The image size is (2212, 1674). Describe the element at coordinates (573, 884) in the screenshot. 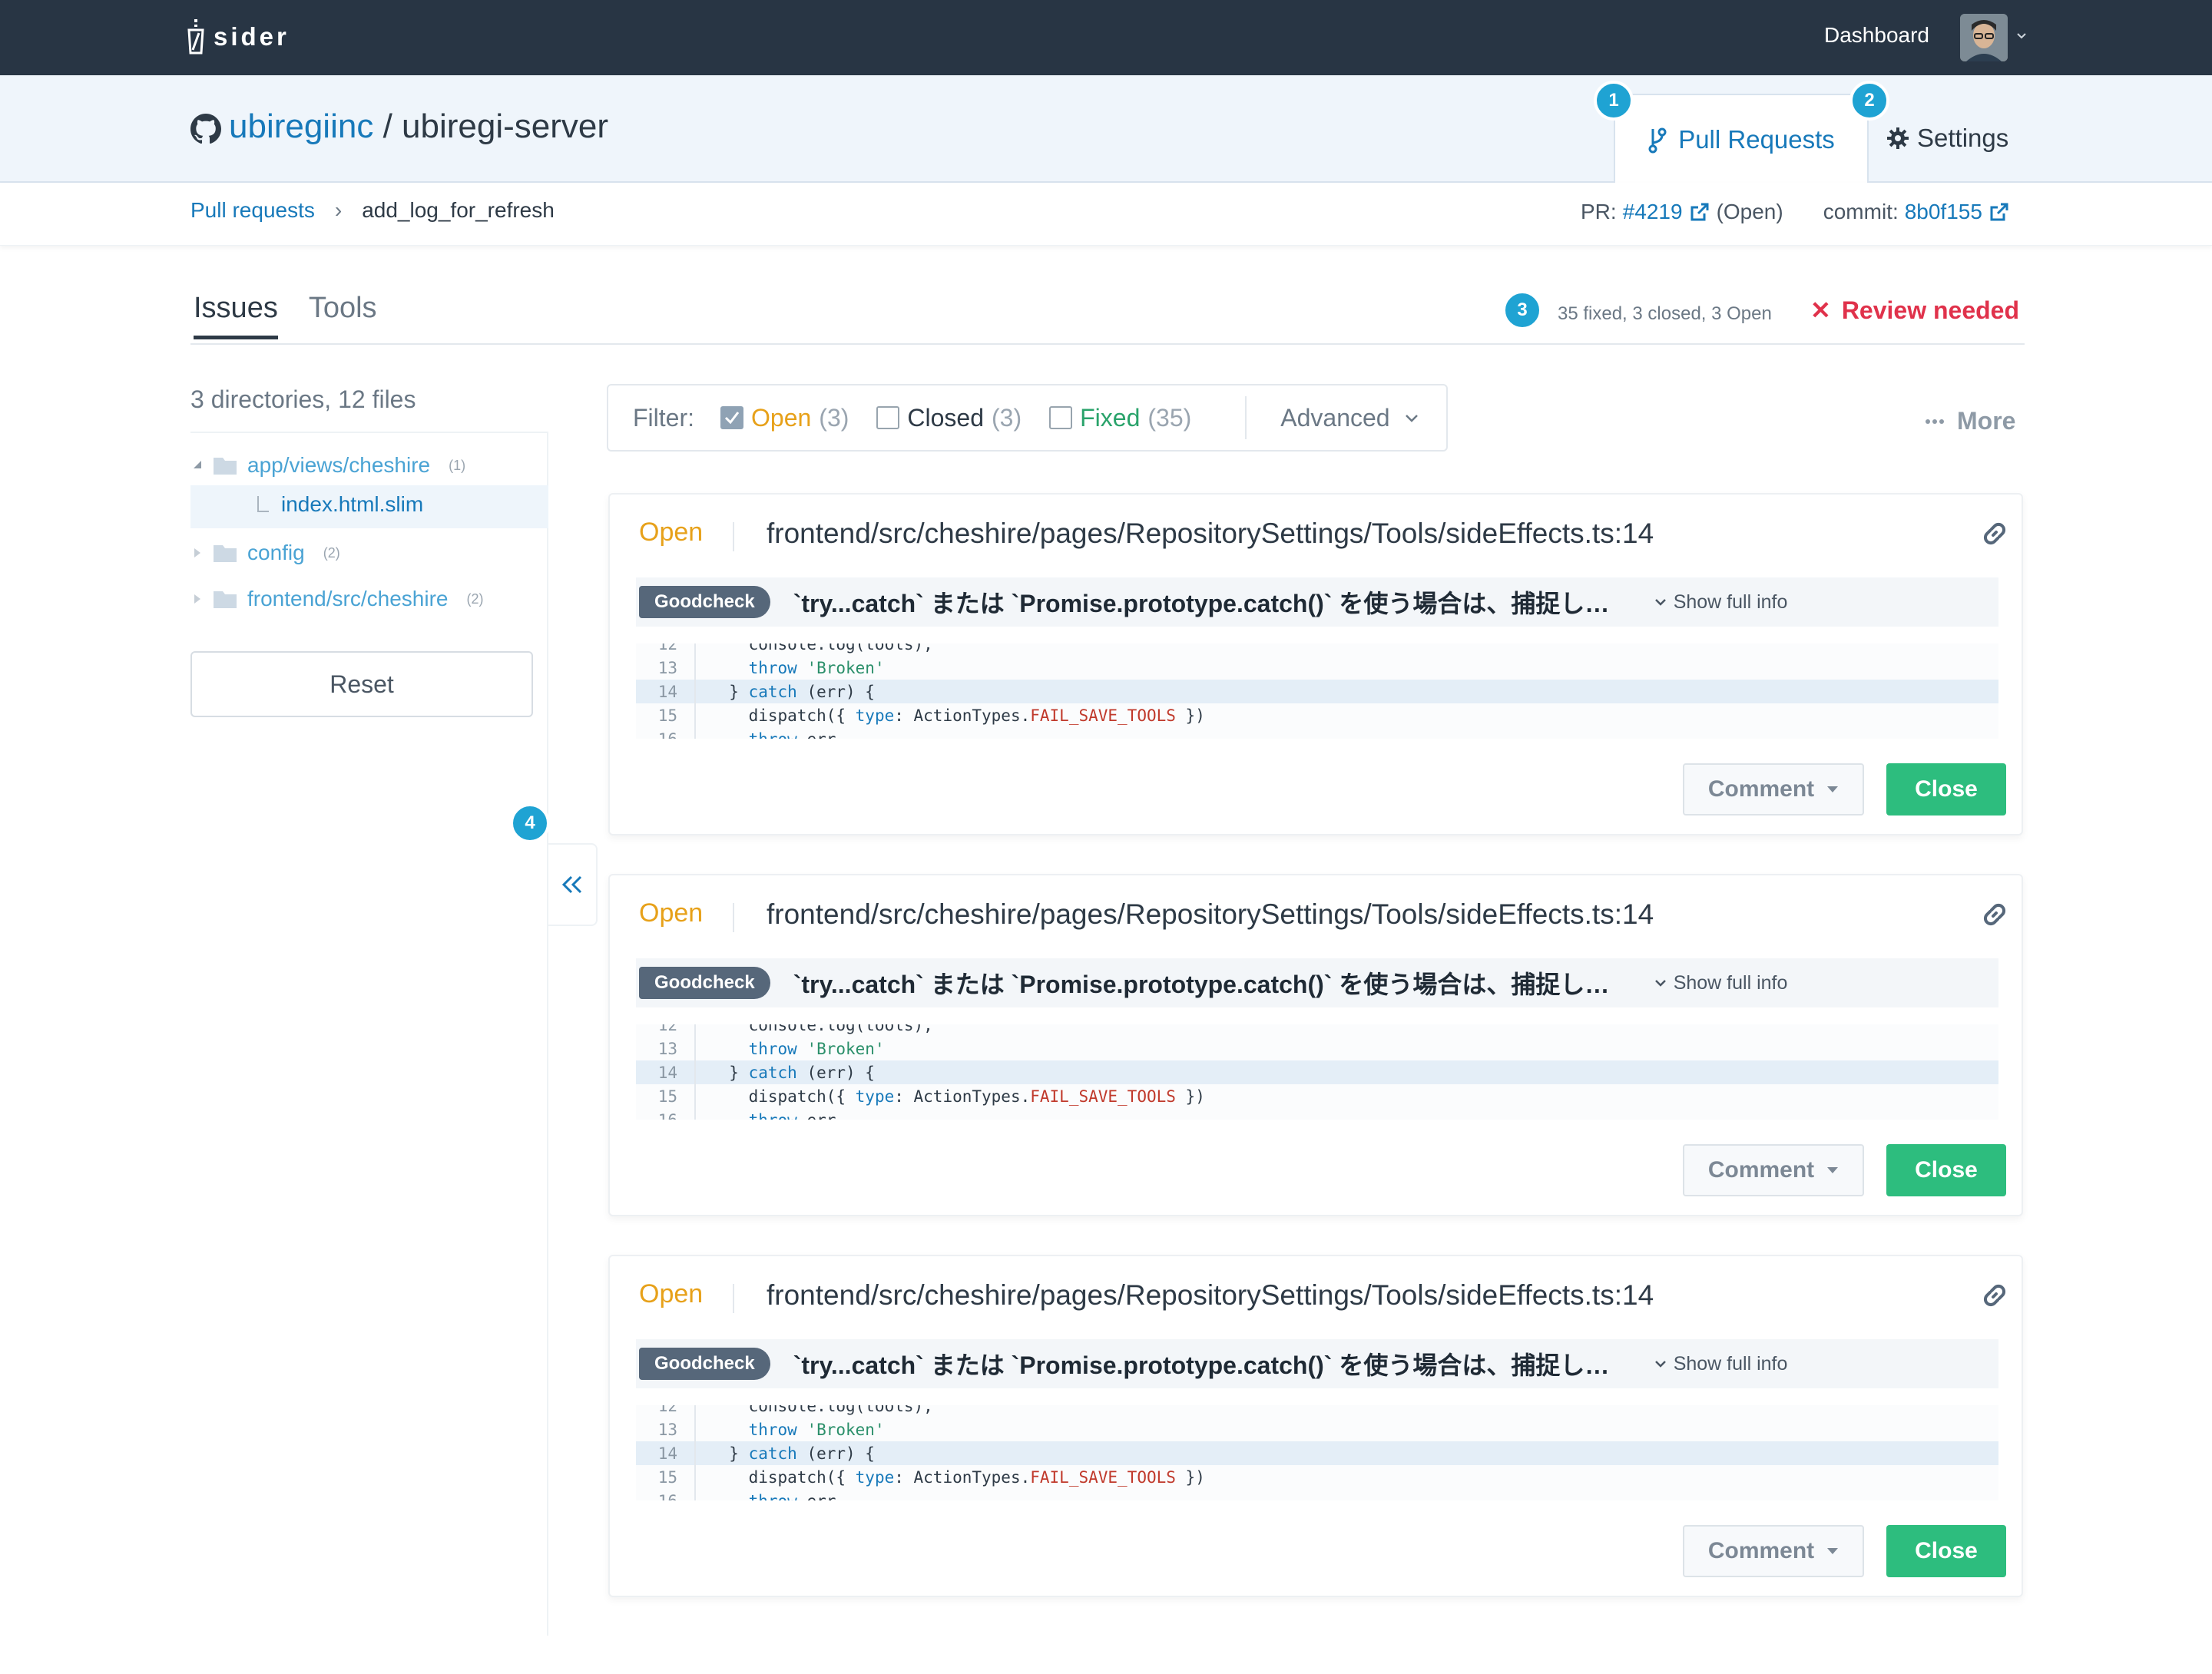

I see `collapse-sidebar-button` at that location.